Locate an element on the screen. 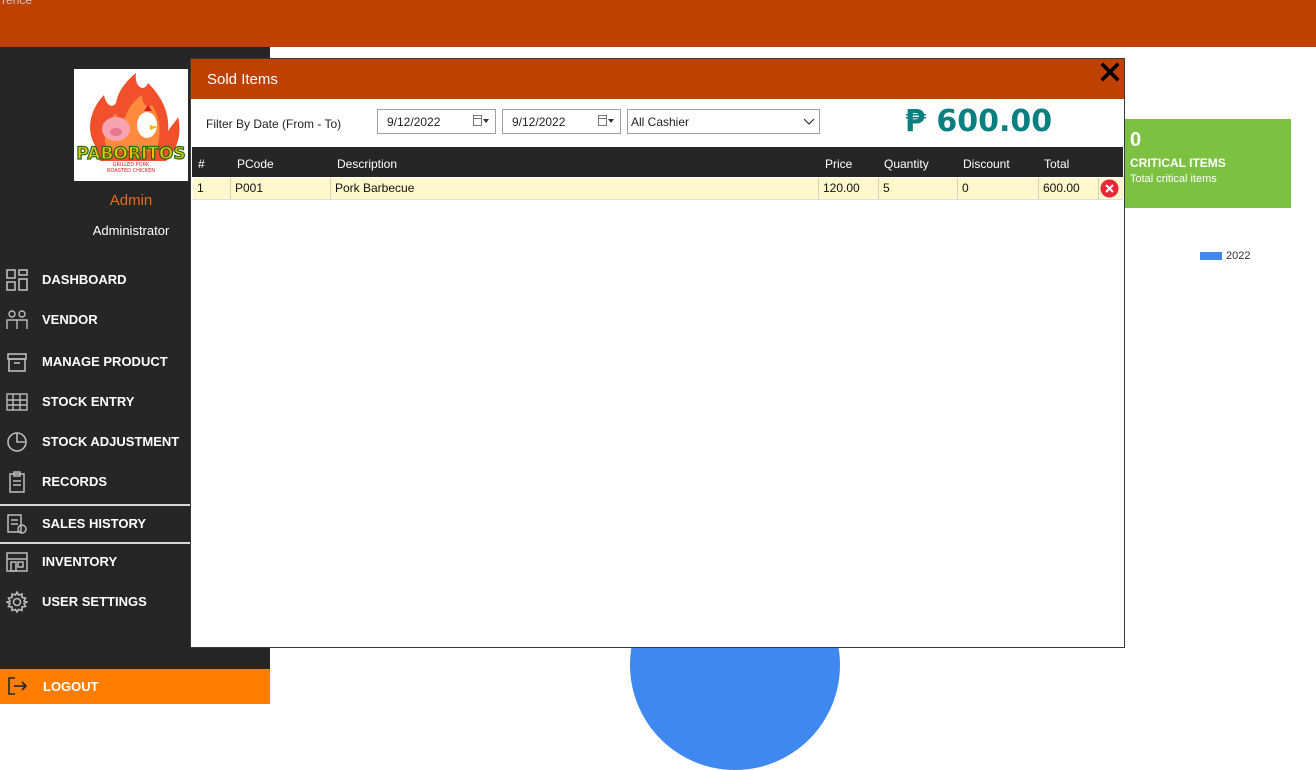  chevron-down-icon is located at coordinates (809, 121).